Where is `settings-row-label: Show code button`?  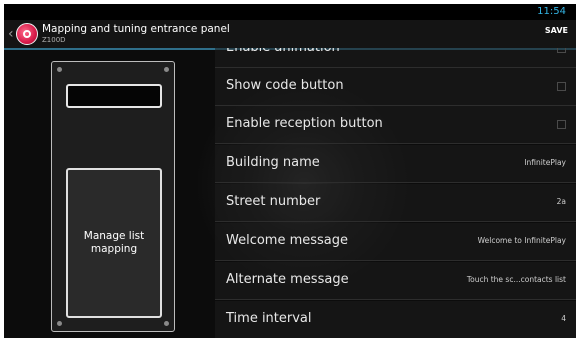 settings-row-label: Show code button is located at coordinates (285, 85).